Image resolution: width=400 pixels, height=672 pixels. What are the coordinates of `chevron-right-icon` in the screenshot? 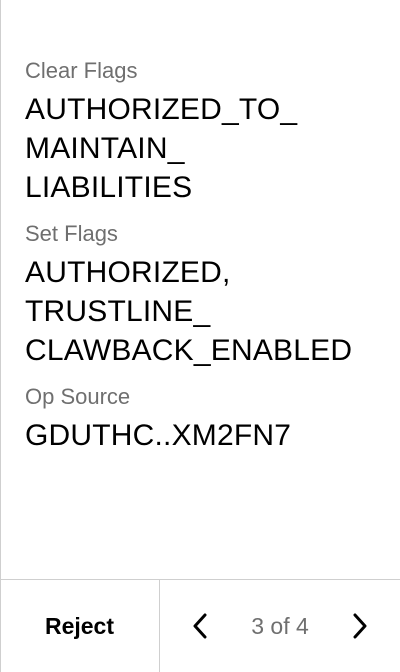 It's located at (360, 626).